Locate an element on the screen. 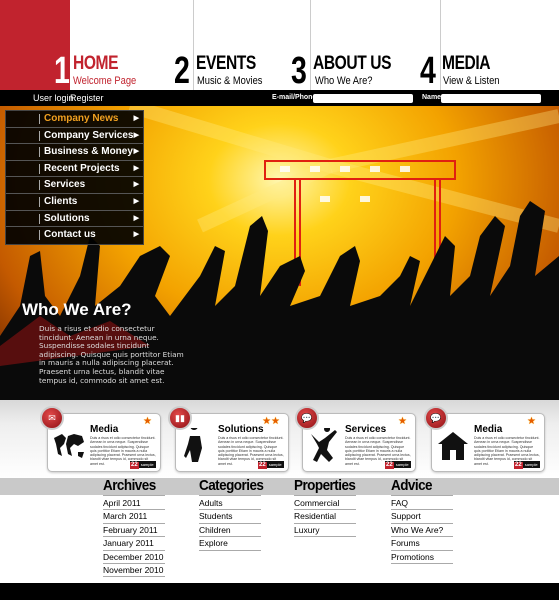 The height and width of the screenshot is (600, 559). footer-link: March 2011 is located at coordinates (134, 517).